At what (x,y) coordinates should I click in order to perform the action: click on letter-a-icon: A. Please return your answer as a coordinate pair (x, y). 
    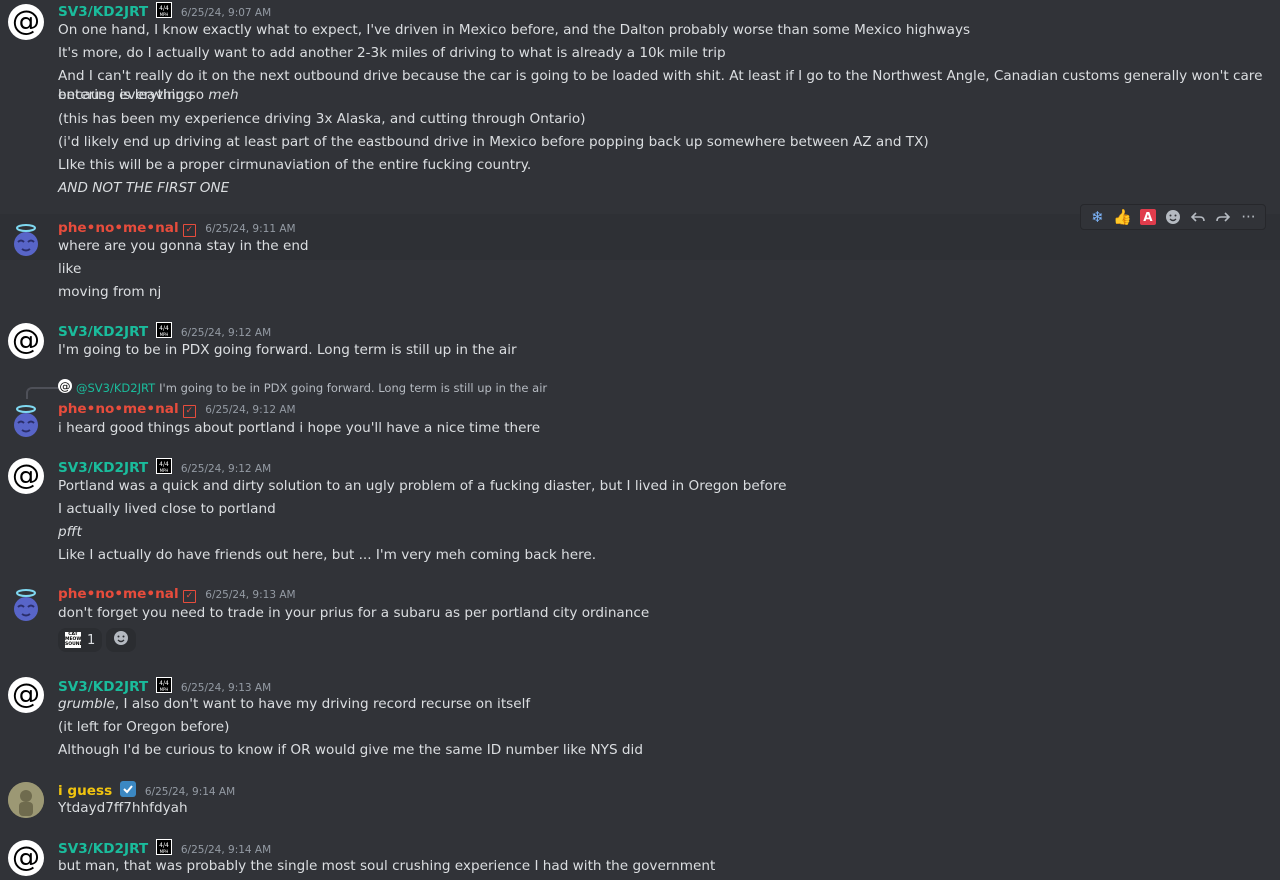
    Looking at the image, I should click on (1148, 217).